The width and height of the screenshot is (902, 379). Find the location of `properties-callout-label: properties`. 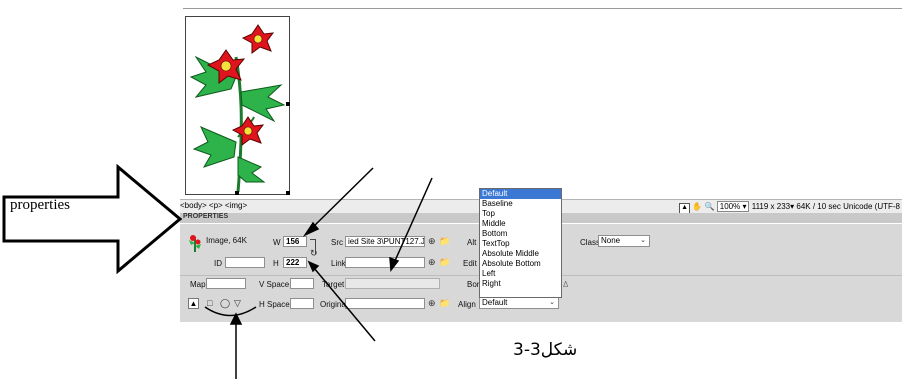

properties-callout-label: properties is located at coordinates (40, 205).